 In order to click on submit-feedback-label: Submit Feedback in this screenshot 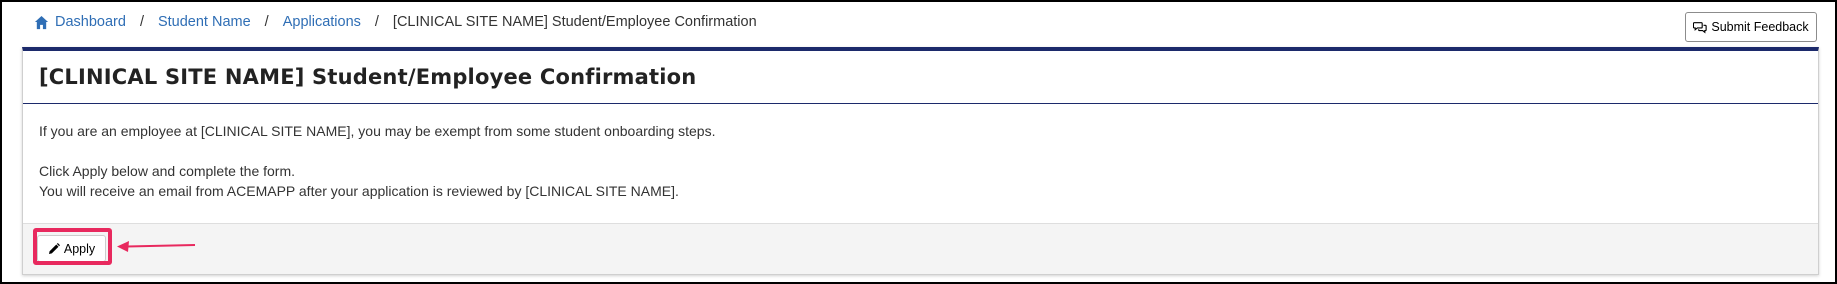, I will do `click(1760, 27)`.